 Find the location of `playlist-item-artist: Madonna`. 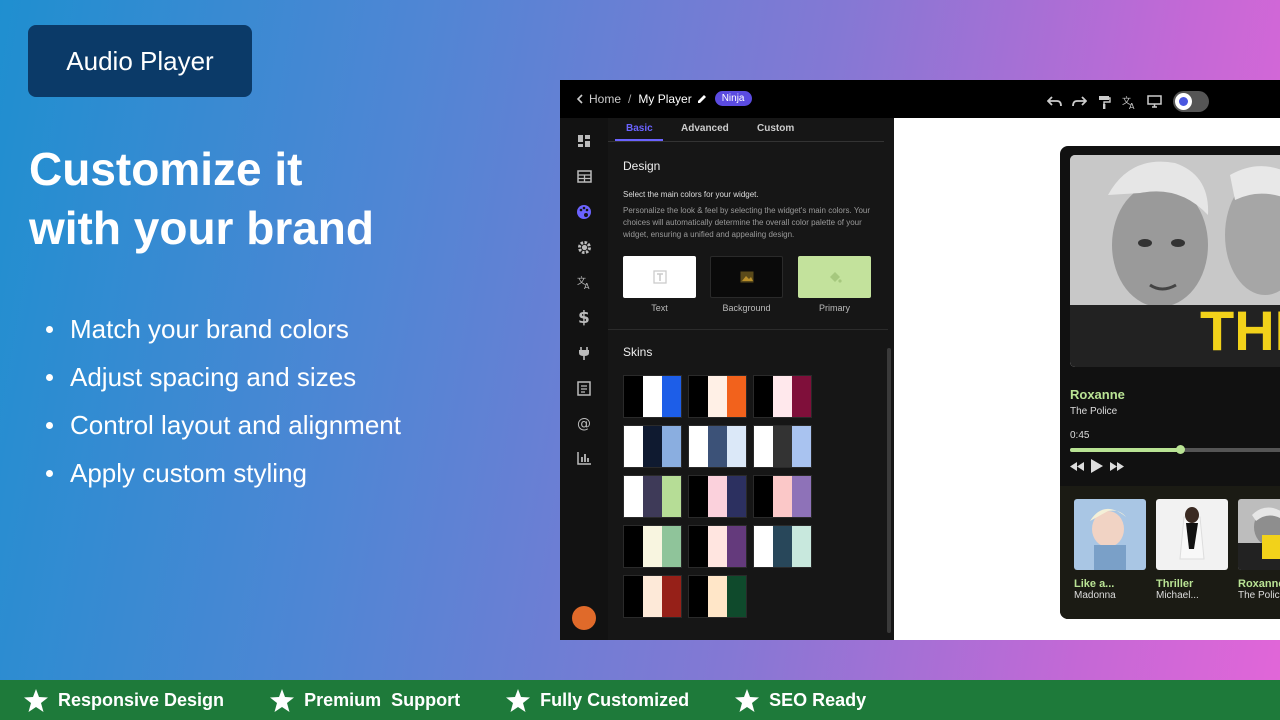

playlist-item-artist: Madonna is located at coordinates (1095, 595).